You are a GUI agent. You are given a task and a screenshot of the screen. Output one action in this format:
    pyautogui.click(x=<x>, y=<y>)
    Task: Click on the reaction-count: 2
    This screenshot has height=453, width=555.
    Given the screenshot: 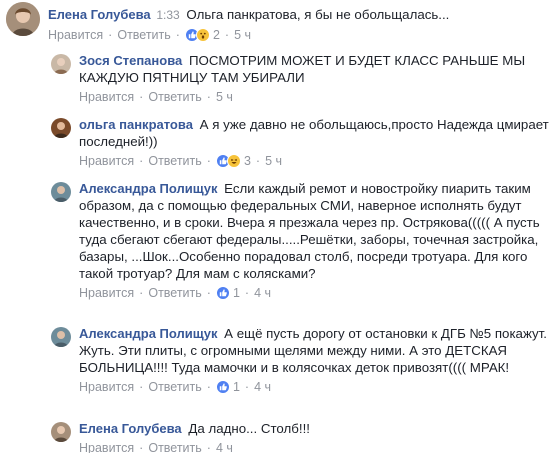 What is the action you would take?
    pyautogui.click(x=216, y=35)
    